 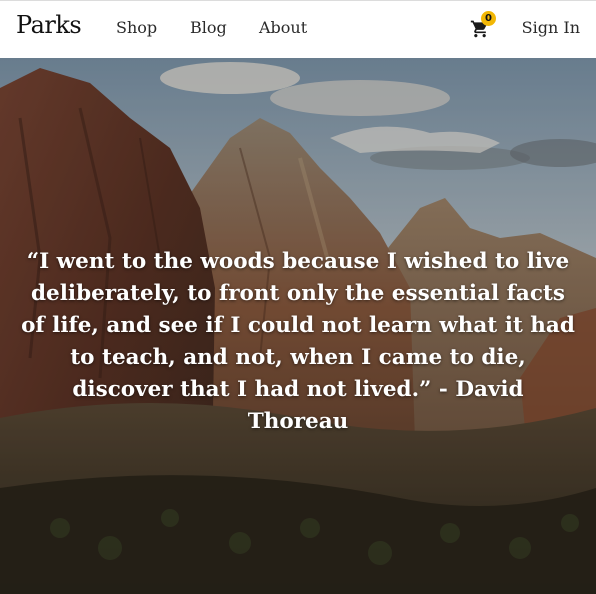 What do you see at coordinates (283, 27) in the screenshot?
I see `nav-link-about: About` at bounding box center [283, 27].